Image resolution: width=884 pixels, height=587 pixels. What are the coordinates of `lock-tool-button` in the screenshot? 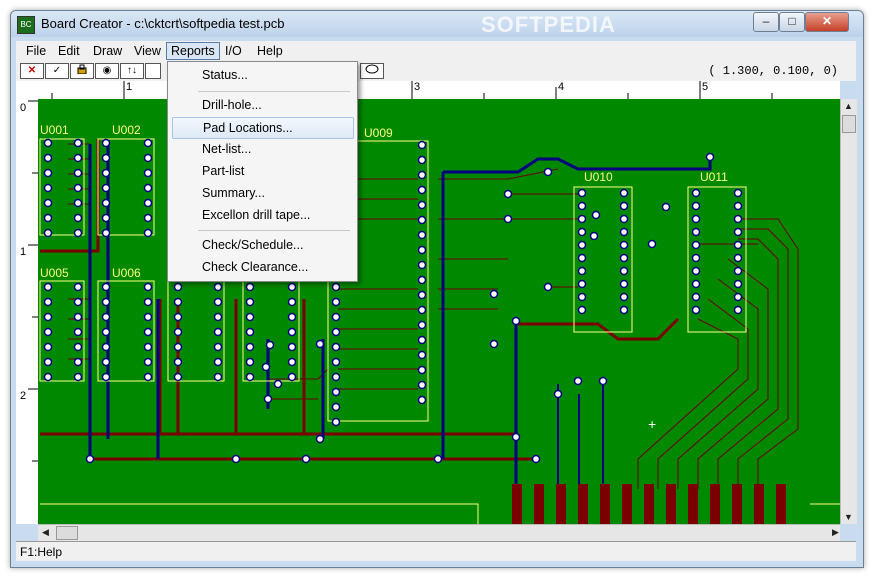 It's located at (82, 71).